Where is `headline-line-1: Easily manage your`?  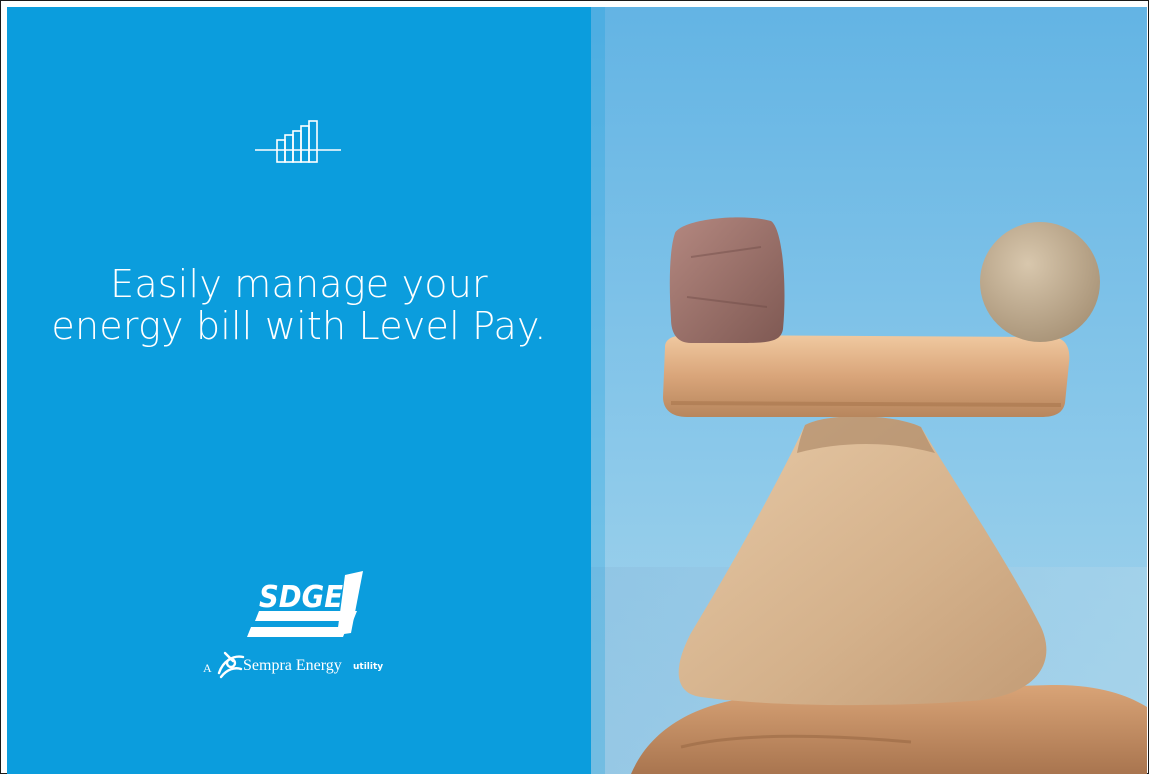 headline-line-1: Easily manage your is located at coordinates (299, 284).